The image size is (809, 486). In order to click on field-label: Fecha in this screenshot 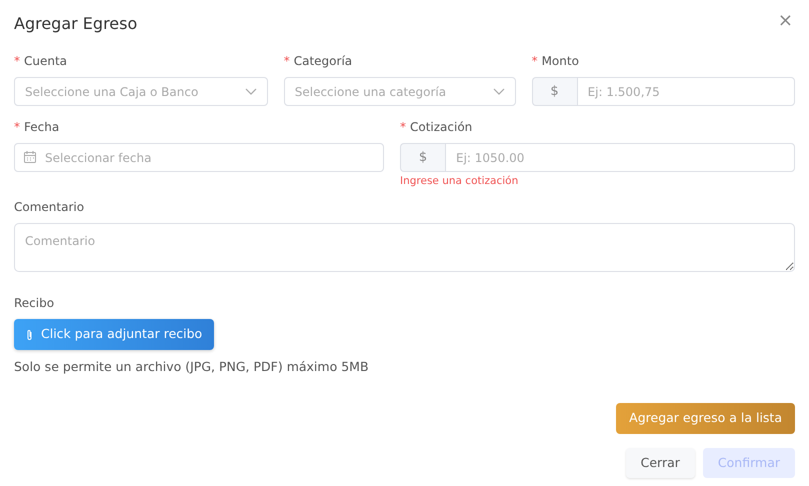, I will do `click(42, 127)`.